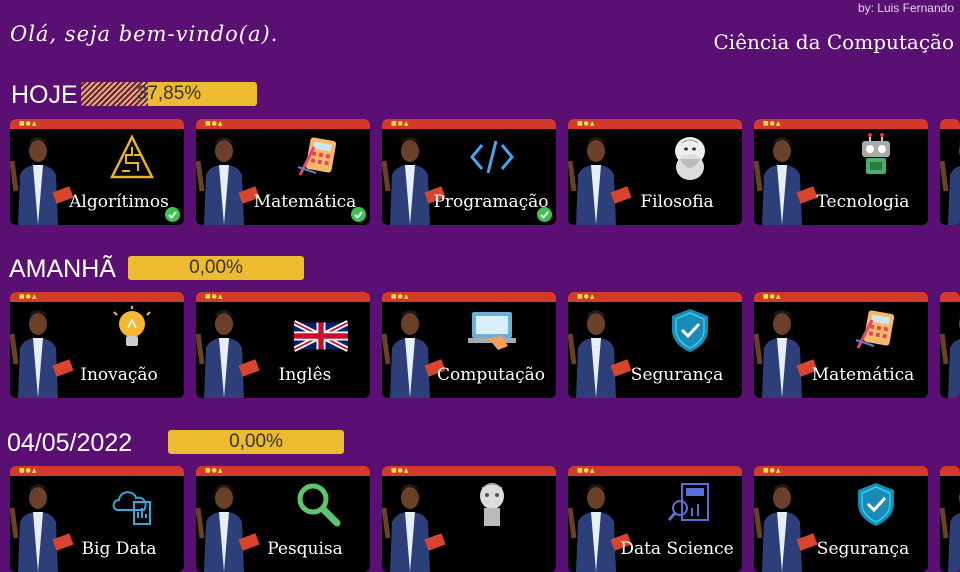  What do you see at coordinates (491, 202) in the screenshot?
I see `subject-label: Programação` at bounding box center [491, 202].